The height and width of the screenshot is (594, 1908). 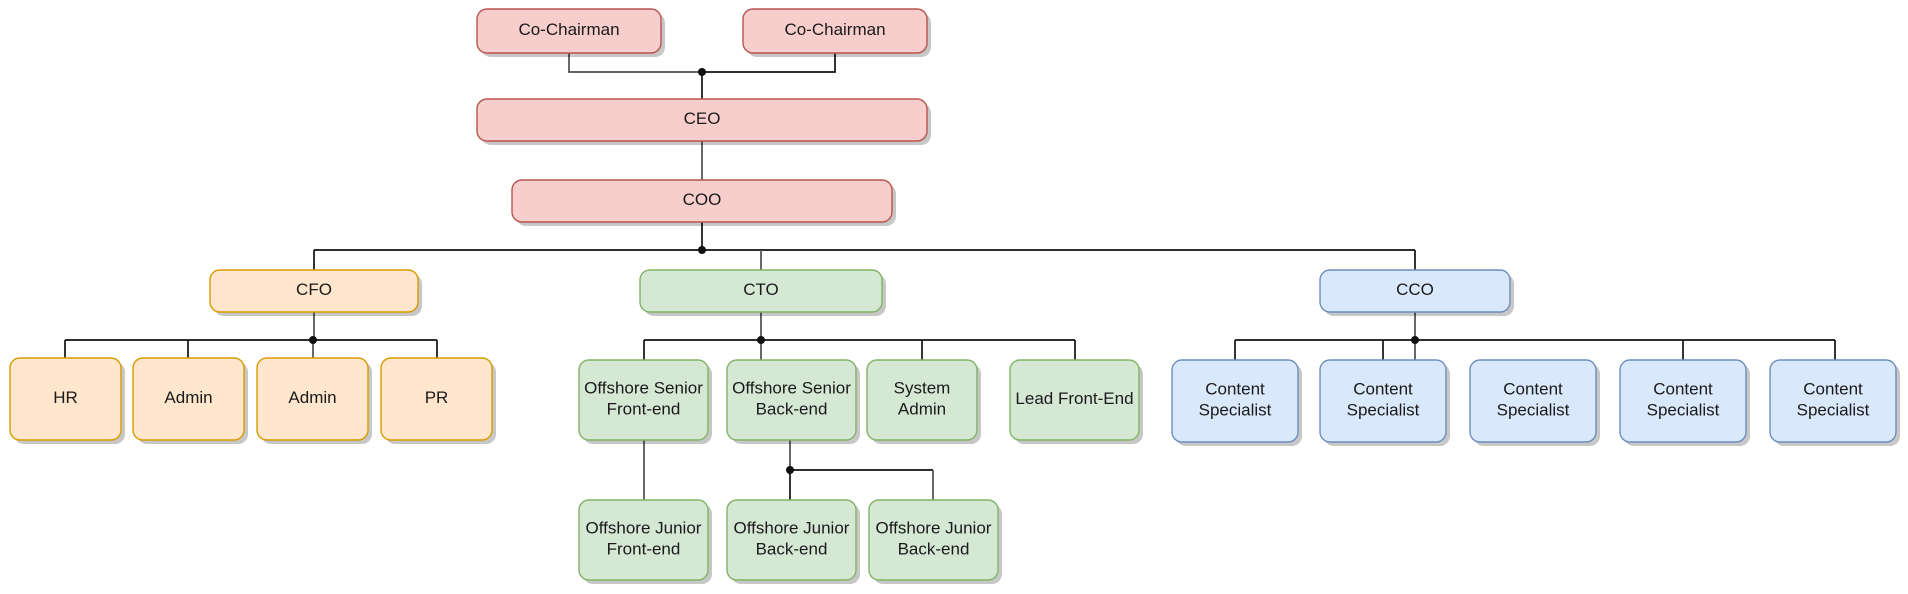 I want to click on node-offshore-senior-frontend-hitarea, so click(x=643, y=400).